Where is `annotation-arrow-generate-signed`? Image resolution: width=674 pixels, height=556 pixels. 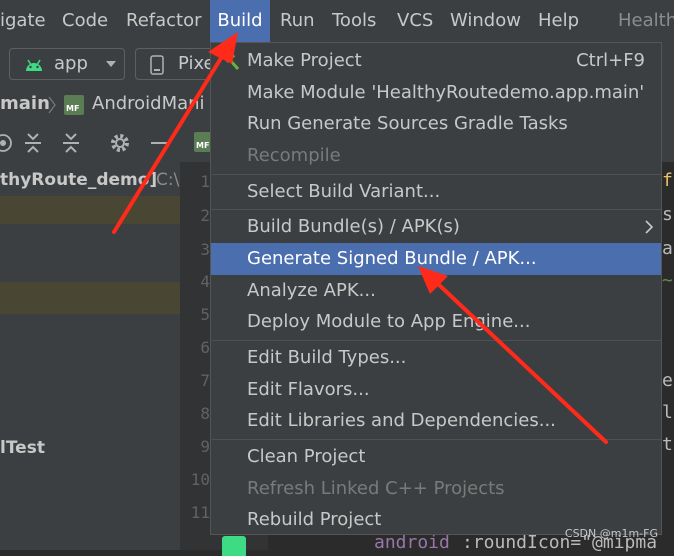 annotation-arrow-generate-signed is located at coordinates (513, 355).